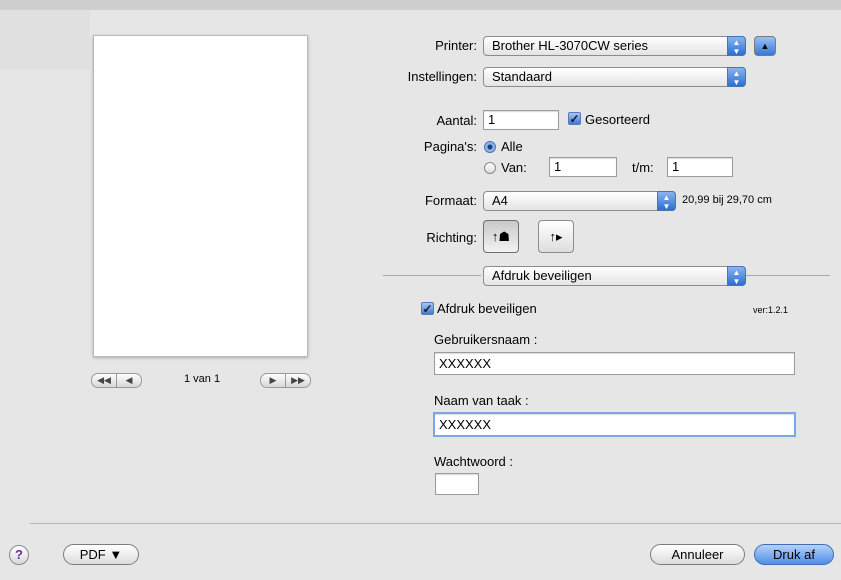  I want to click on orientation-label: Richting:, so click(451, 237).